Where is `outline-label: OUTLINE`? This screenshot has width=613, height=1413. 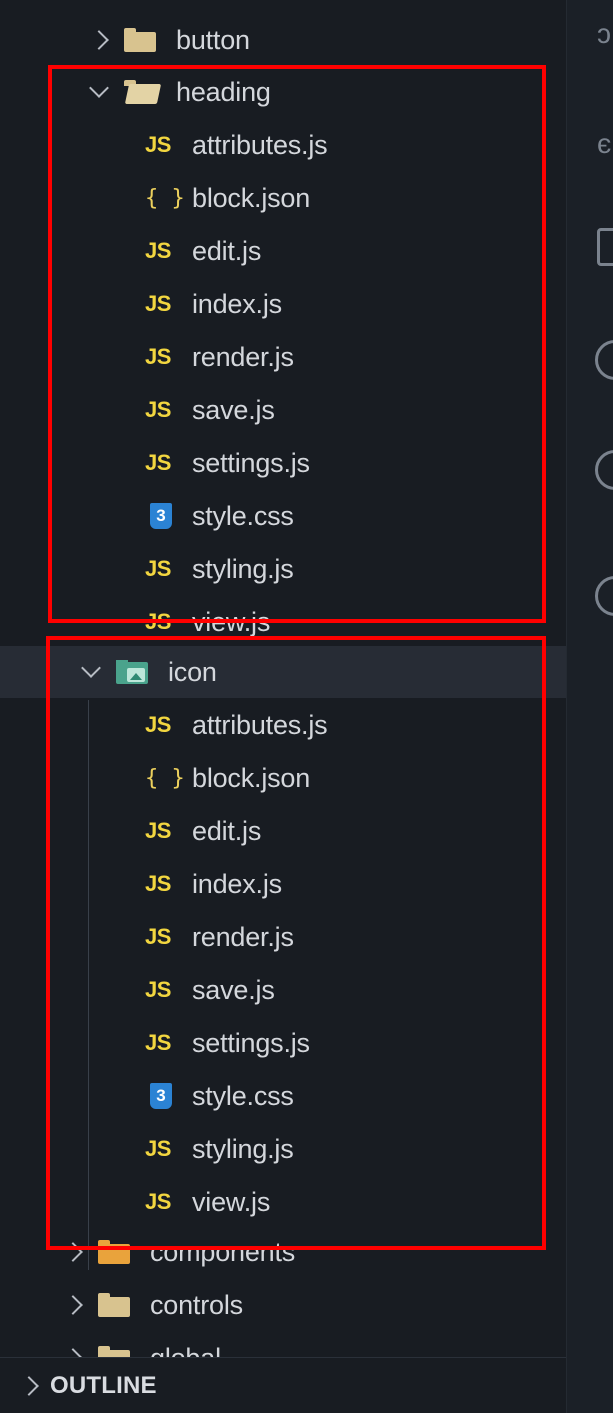
outline-label: OUTLINE is located at coordinates (103, 1385).